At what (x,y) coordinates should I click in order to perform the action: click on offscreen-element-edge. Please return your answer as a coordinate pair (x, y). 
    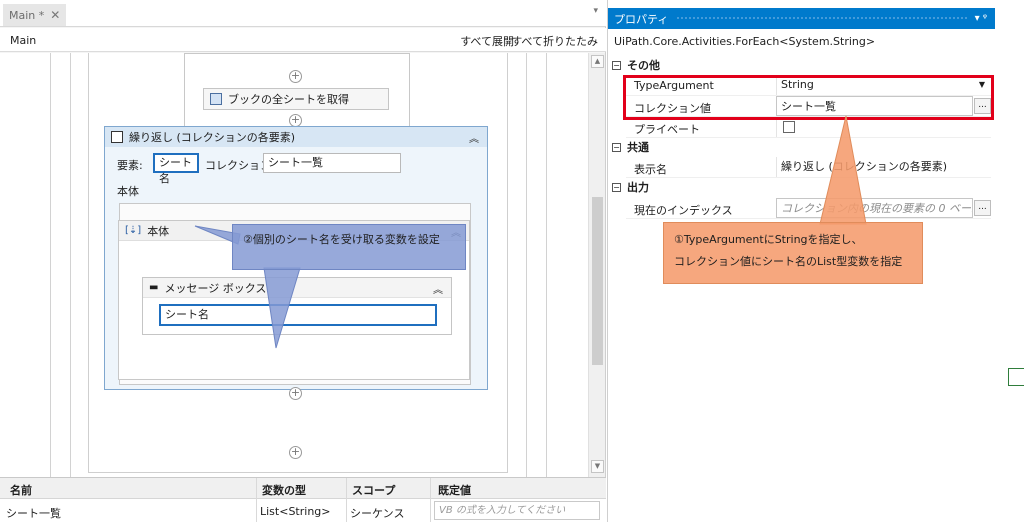
    Looking at the image, I should click on (1016, 377).